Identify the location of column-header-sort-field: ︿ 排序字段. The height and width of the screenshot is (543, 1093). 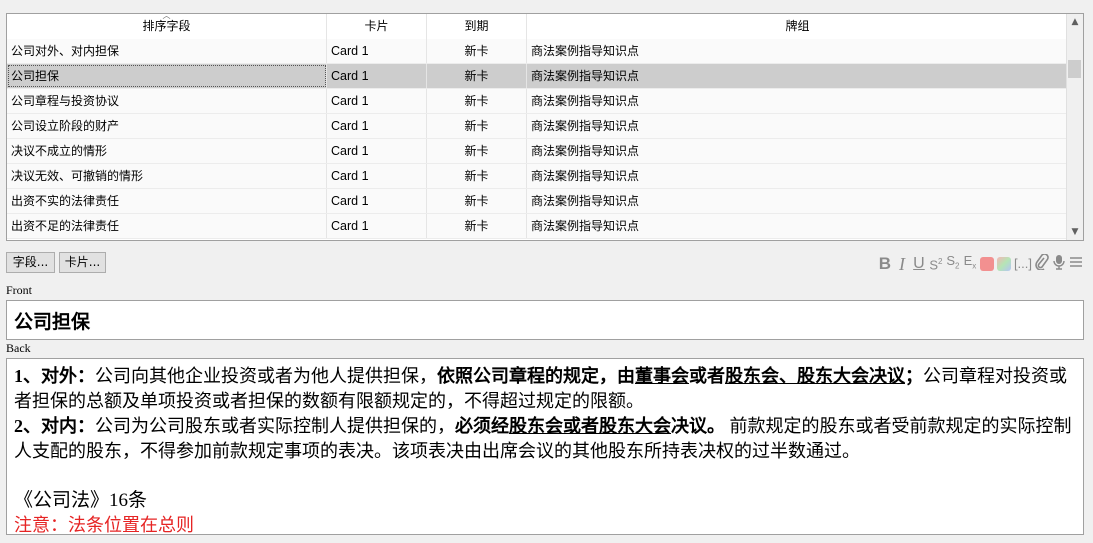
(167, 26).